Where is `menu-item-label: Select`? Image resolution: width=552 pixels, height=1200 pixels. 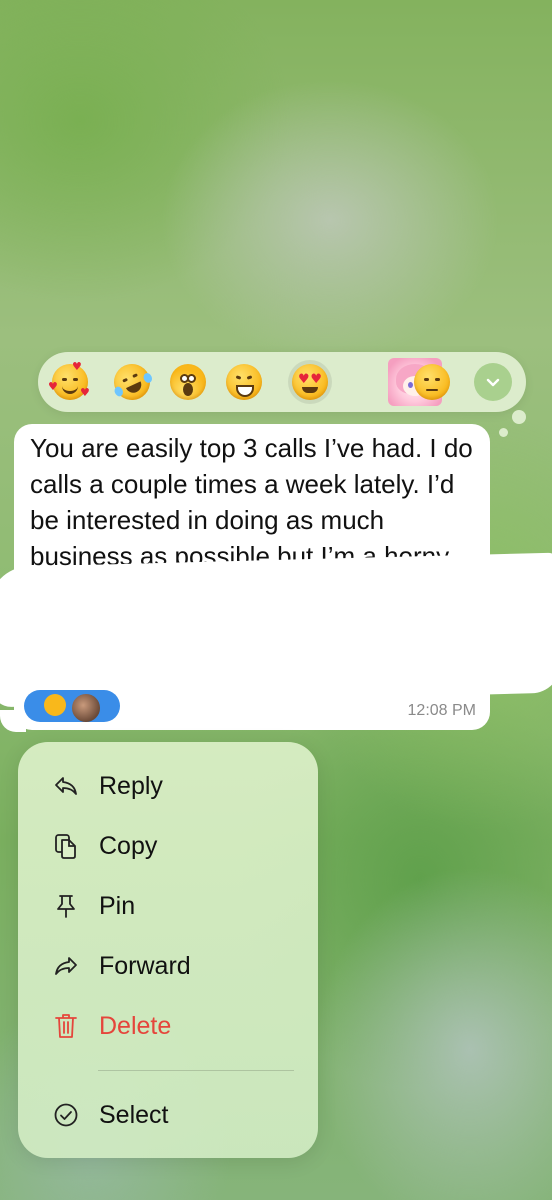 menu-item-label: Select is located at coordinates (134, 1114).